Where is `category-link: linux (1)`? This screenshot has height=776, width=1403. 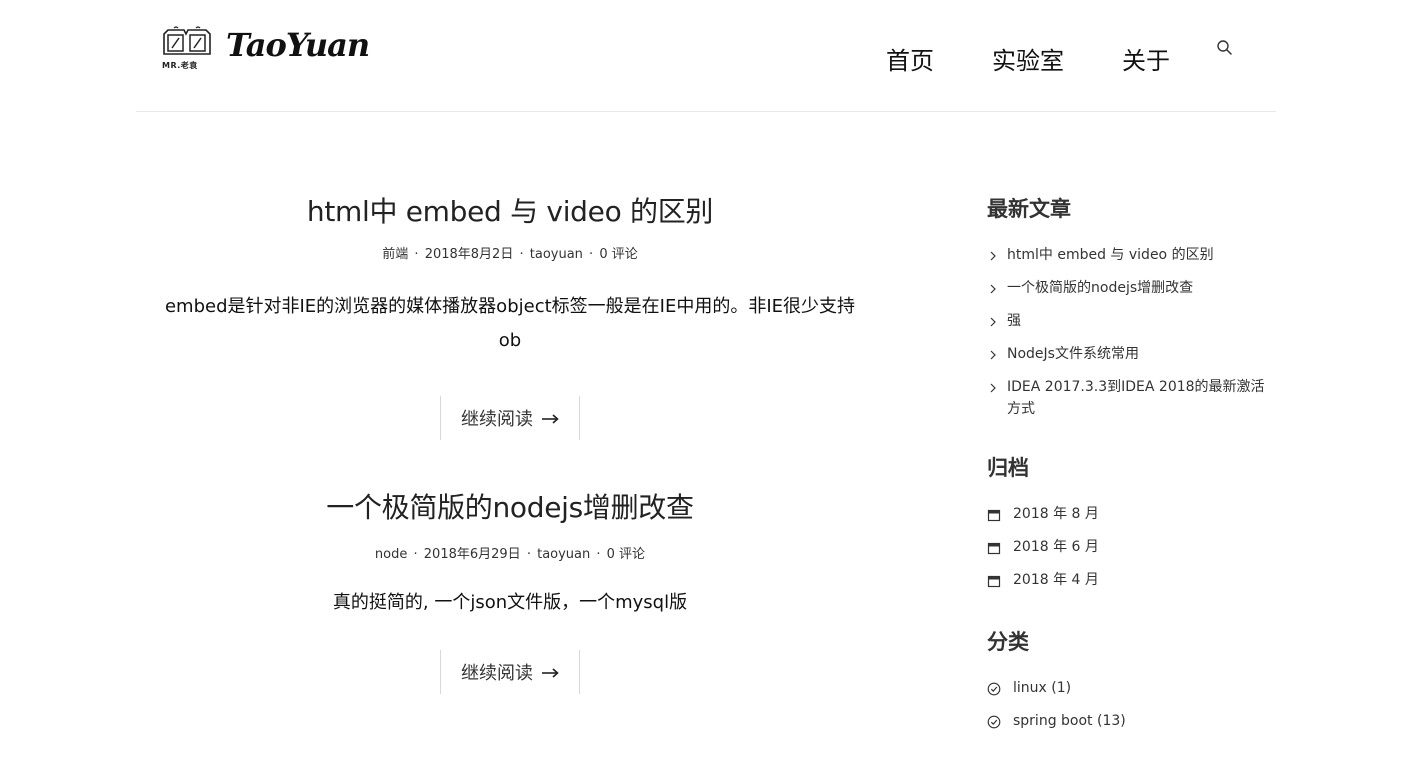
category-link: linux (1) is located at coordinates (1132, 688).